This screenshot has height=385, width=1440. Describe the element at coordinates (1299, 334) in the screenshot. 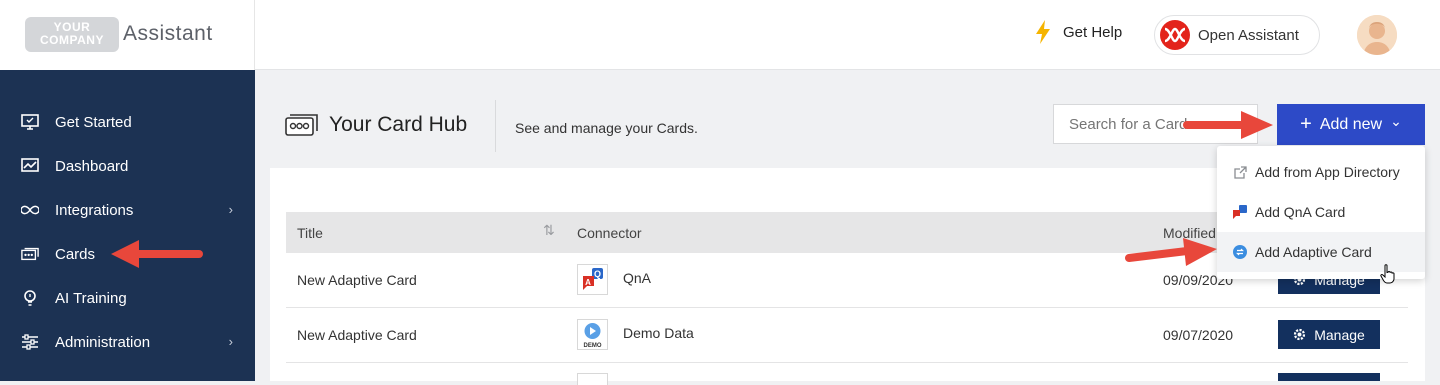

I see `gear-icon` at that location.